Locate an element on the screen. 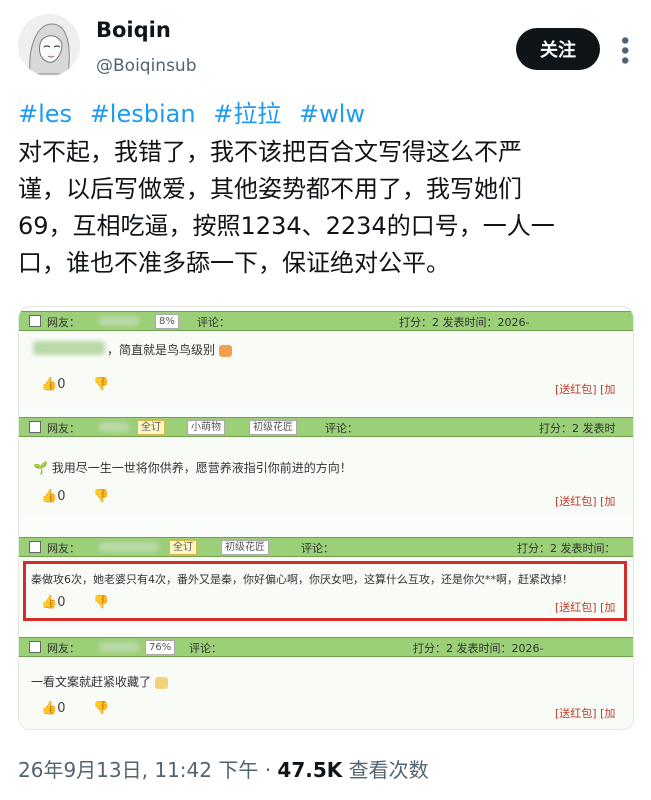 The width and height of the screenshot is (651, 800). avatar is located at coordinates (49, 45).